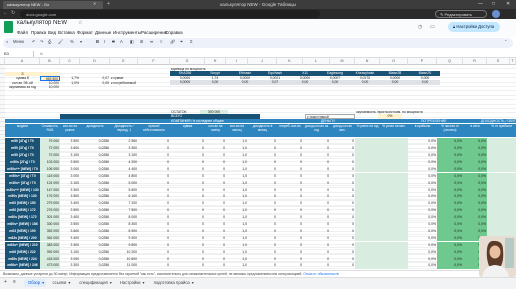 The width and height of the screenshot is (516, 289). What do you see at coordinates (70, 238) in the screenshot?
I see `data-cell: 3 400` at bounding box center [70, 238].